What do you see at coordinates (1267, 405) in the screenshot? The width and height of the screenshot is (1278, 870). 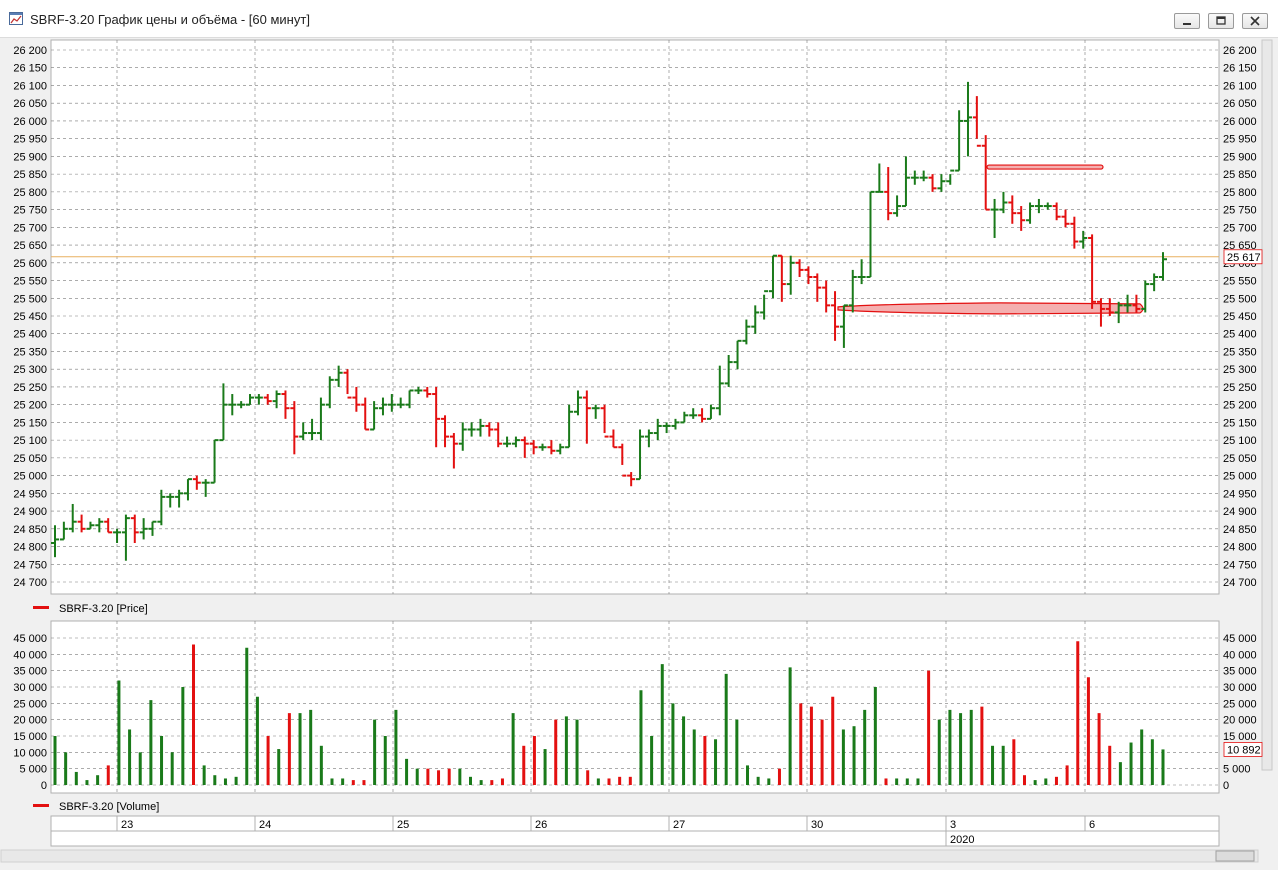 I see `vertical-scrollbar` at bounding box center [1267, 405].